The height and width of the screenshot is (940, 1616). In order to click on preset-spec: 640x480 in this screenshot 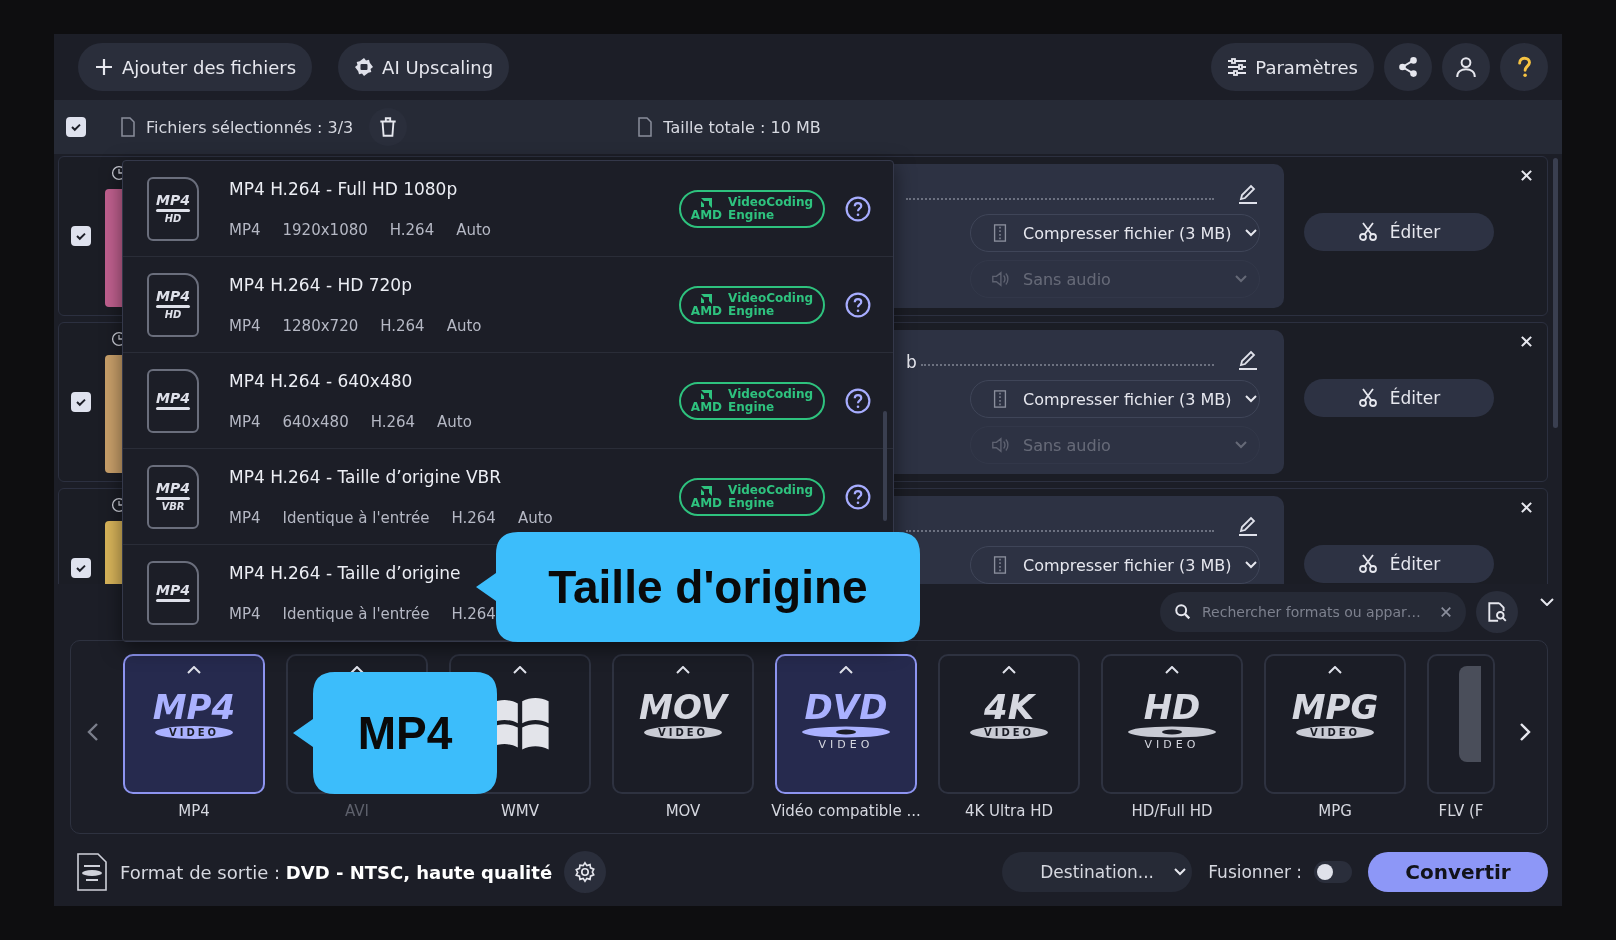, I will do `click(315, 421)`.